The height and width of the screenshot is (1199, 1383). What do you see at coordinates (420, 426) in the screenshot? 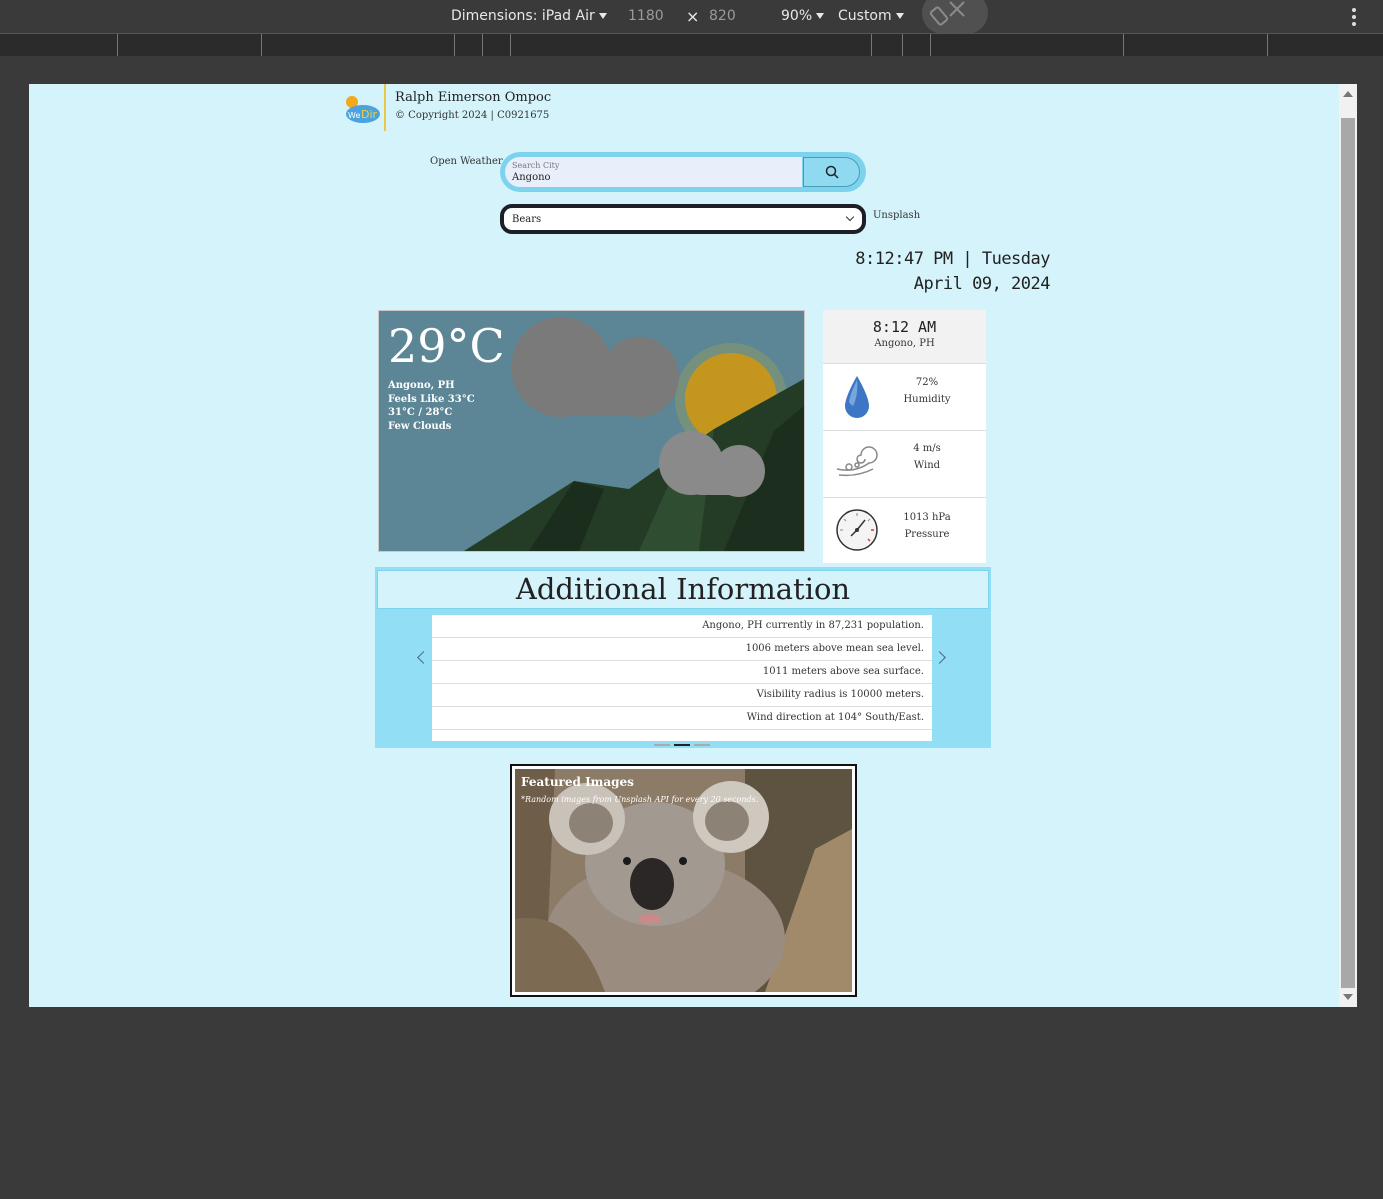
I see `weather-description: Few Clouds` at bounding box center [420, 426].